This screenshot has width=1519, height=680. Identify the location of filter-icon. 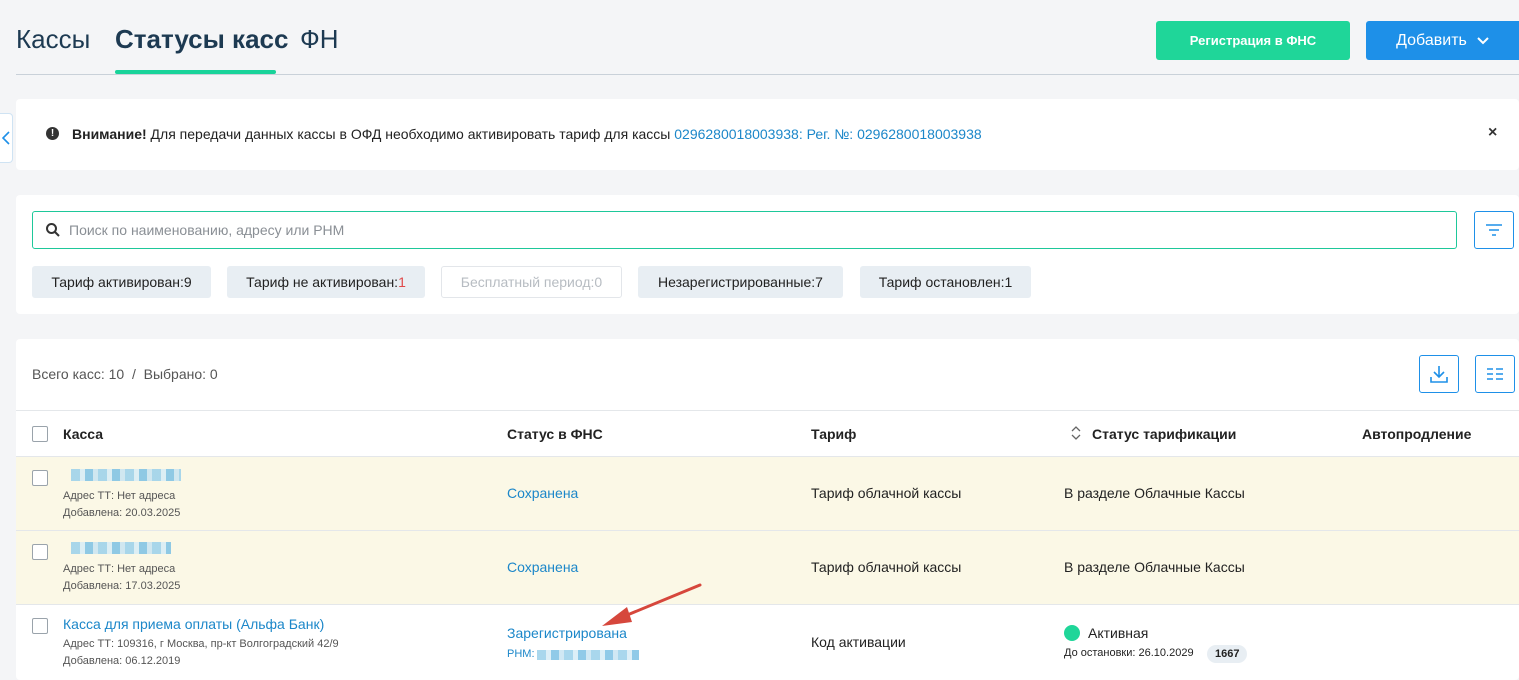
(1494, 230).